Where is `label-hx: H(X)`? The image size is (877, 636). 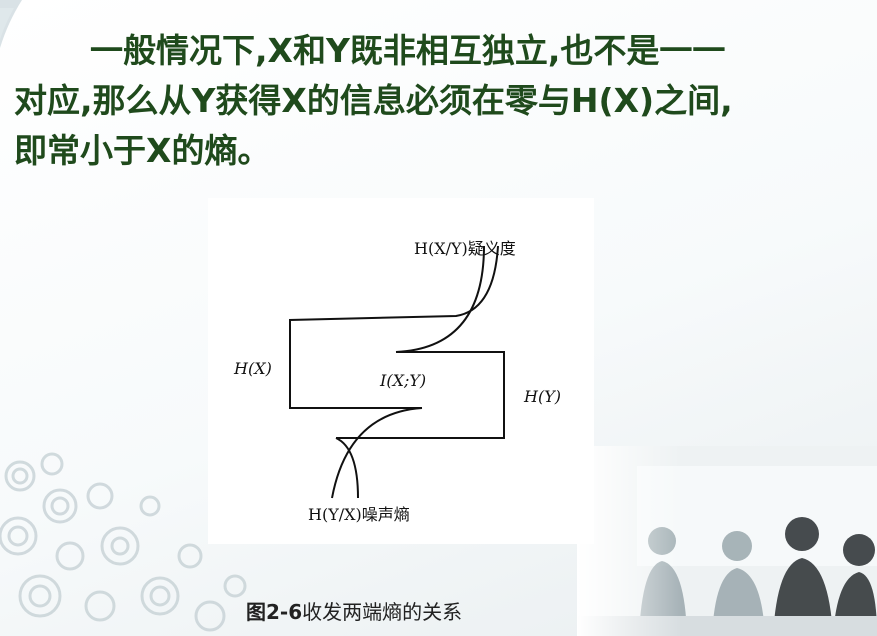 label-hx: H(X) is located at coordinates (252, 368).